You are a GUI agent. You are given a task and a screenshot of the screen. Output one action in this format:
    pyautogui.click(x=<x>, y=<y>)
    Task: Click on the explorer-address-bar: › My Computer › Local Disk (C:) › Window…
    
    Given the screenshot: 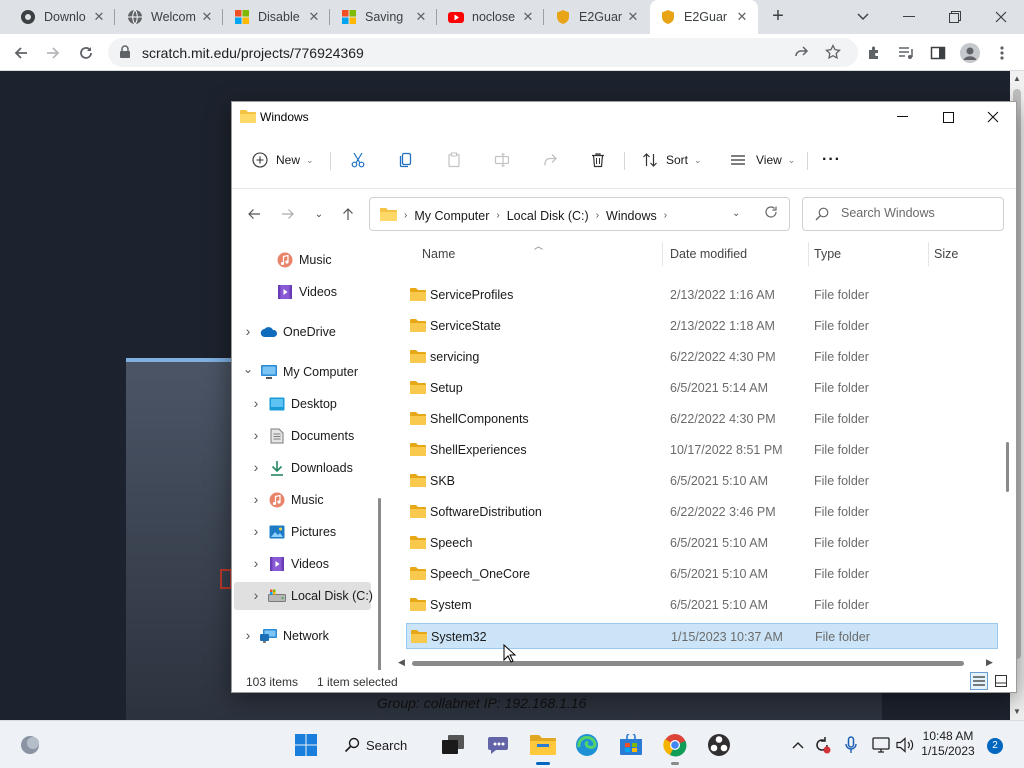 What is the action you would take?
    pyautogui.click(x=579, y=214)
    